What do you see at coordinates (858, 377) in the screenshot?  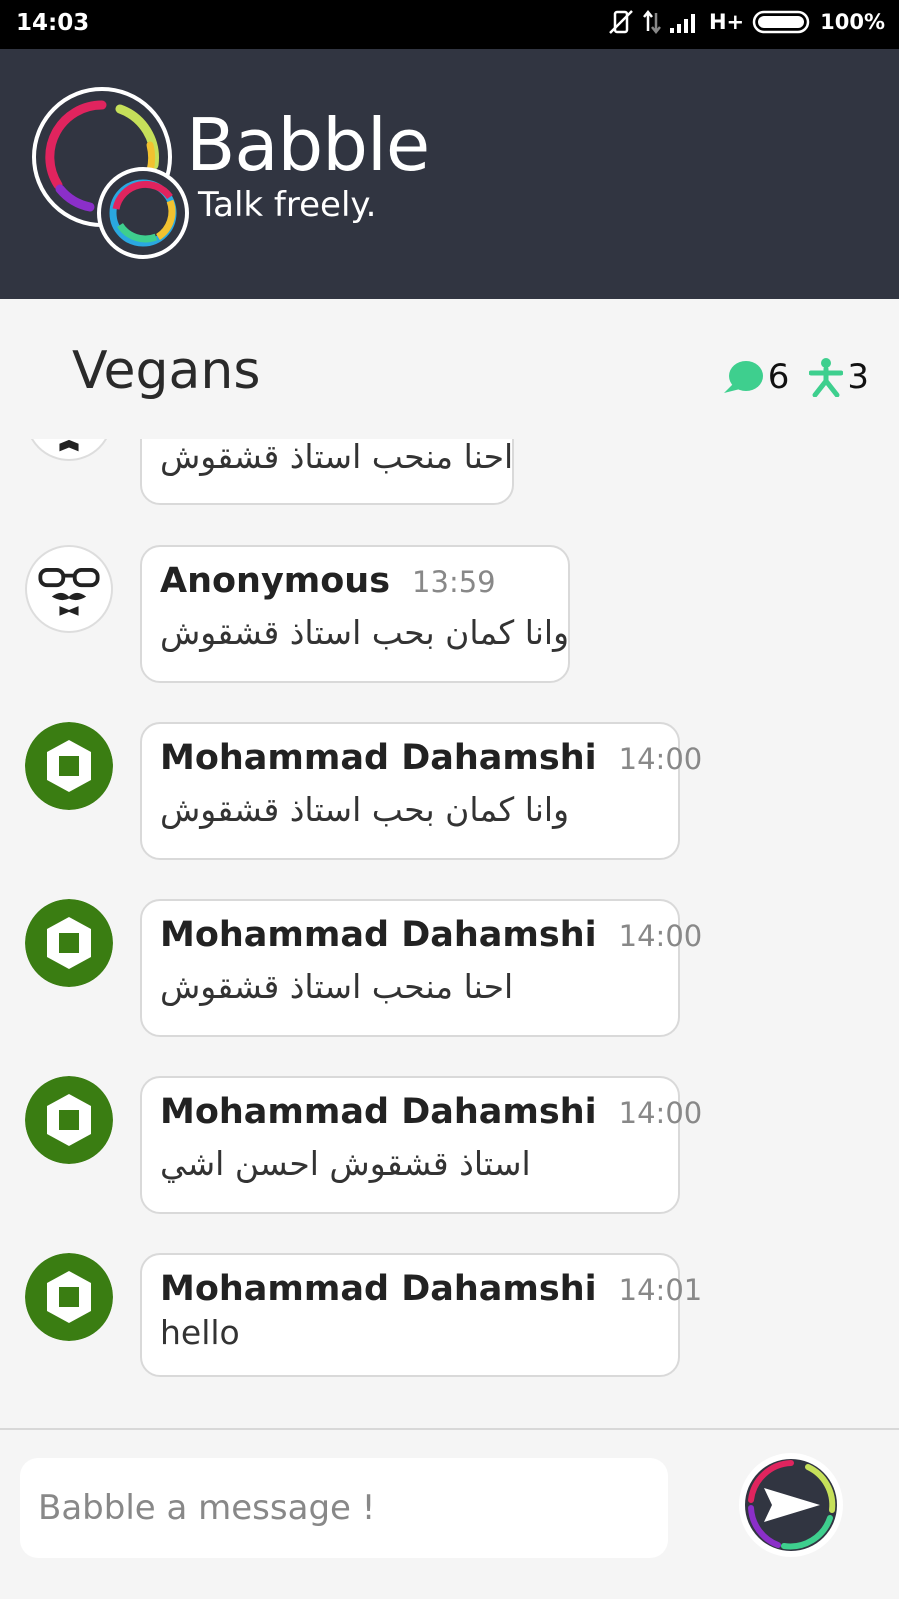 I see `user-count: 3` at bounding box center [858, 377].